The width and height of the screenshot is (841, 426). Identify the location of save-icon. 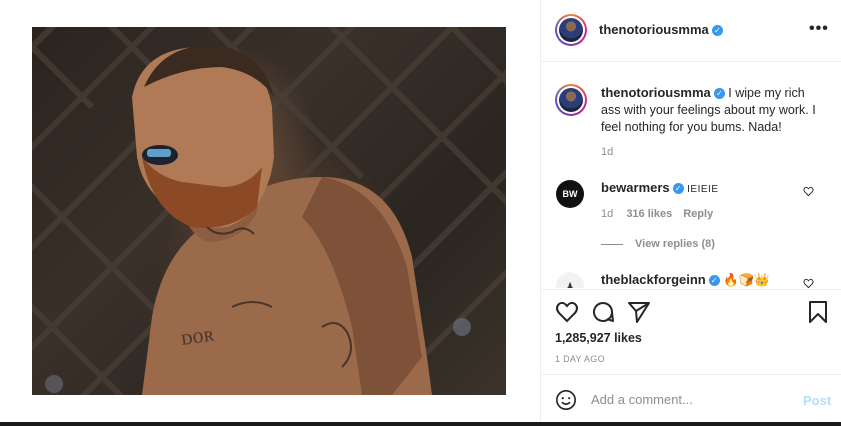
(818, 312).